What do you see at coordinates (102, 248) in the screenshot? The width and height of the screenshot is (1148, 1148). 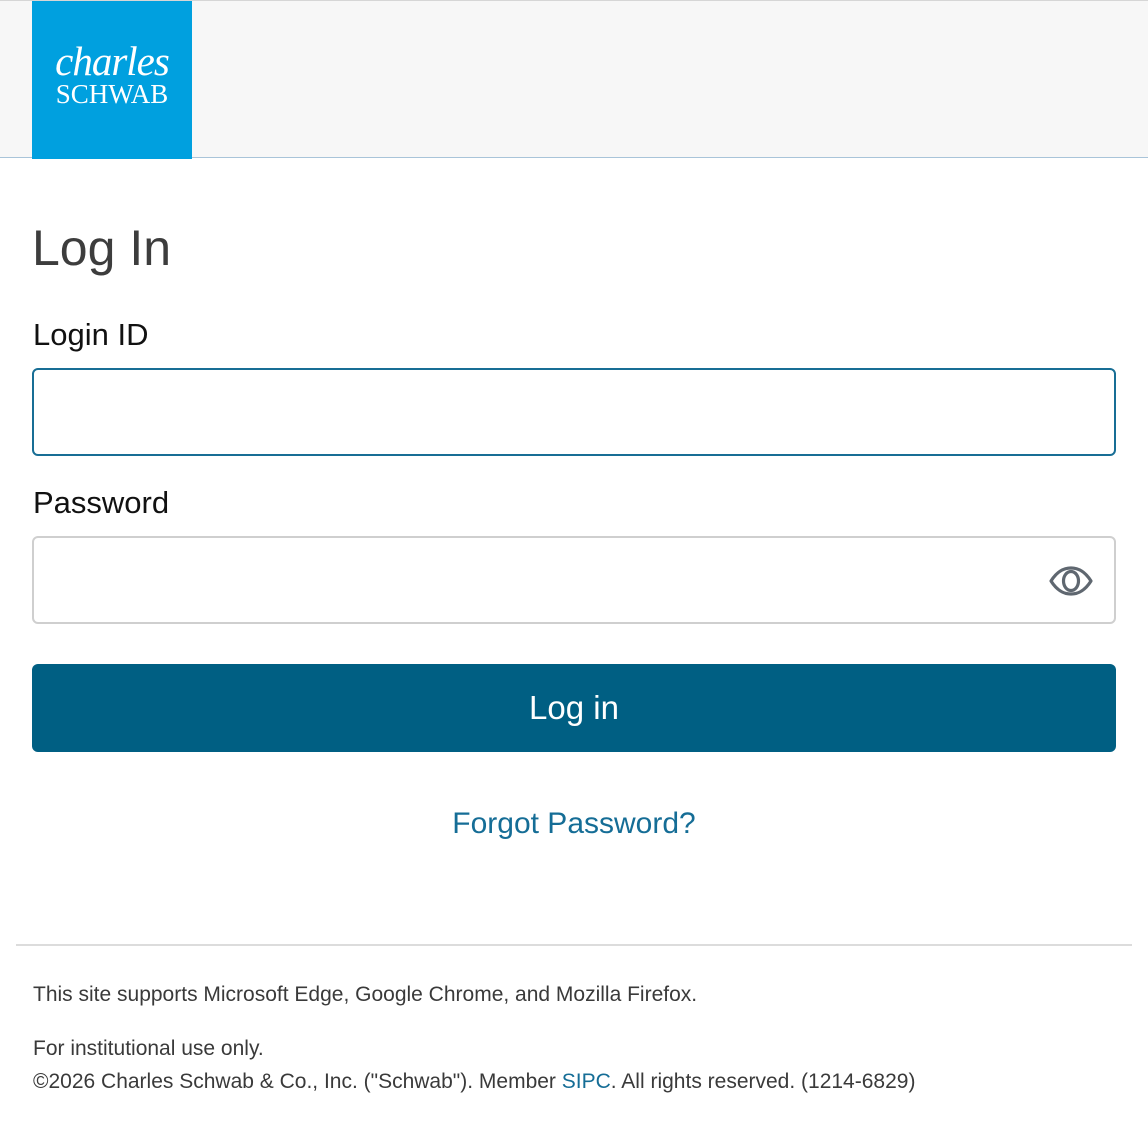 I see `page-title: Log In` at bounding box center [102, 248].